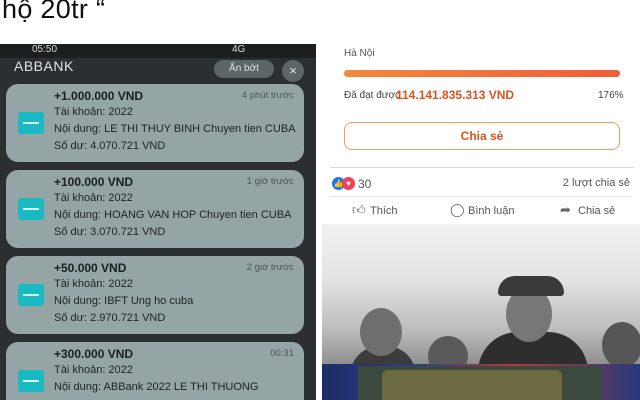 This screenshot has height=400, width=640. Describe the element at coordinates (267, 95) in the screenshot. I see `notification-time: 4 phút trước` at that location.